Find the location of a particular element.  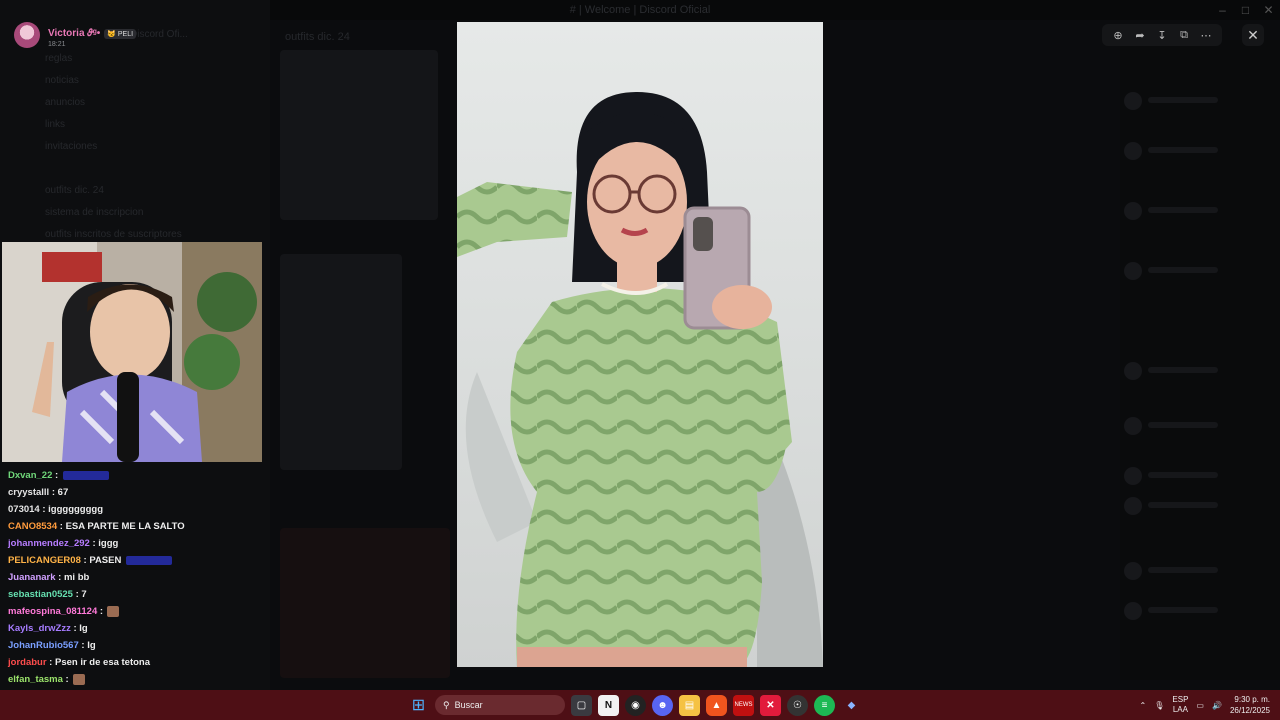

avatar is located at coordinates (27, 35).